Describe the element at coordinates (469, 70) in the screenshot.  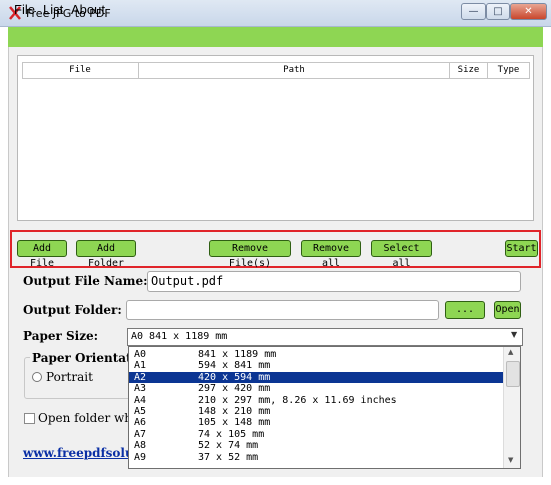
I see `column-size: Size` at that location.